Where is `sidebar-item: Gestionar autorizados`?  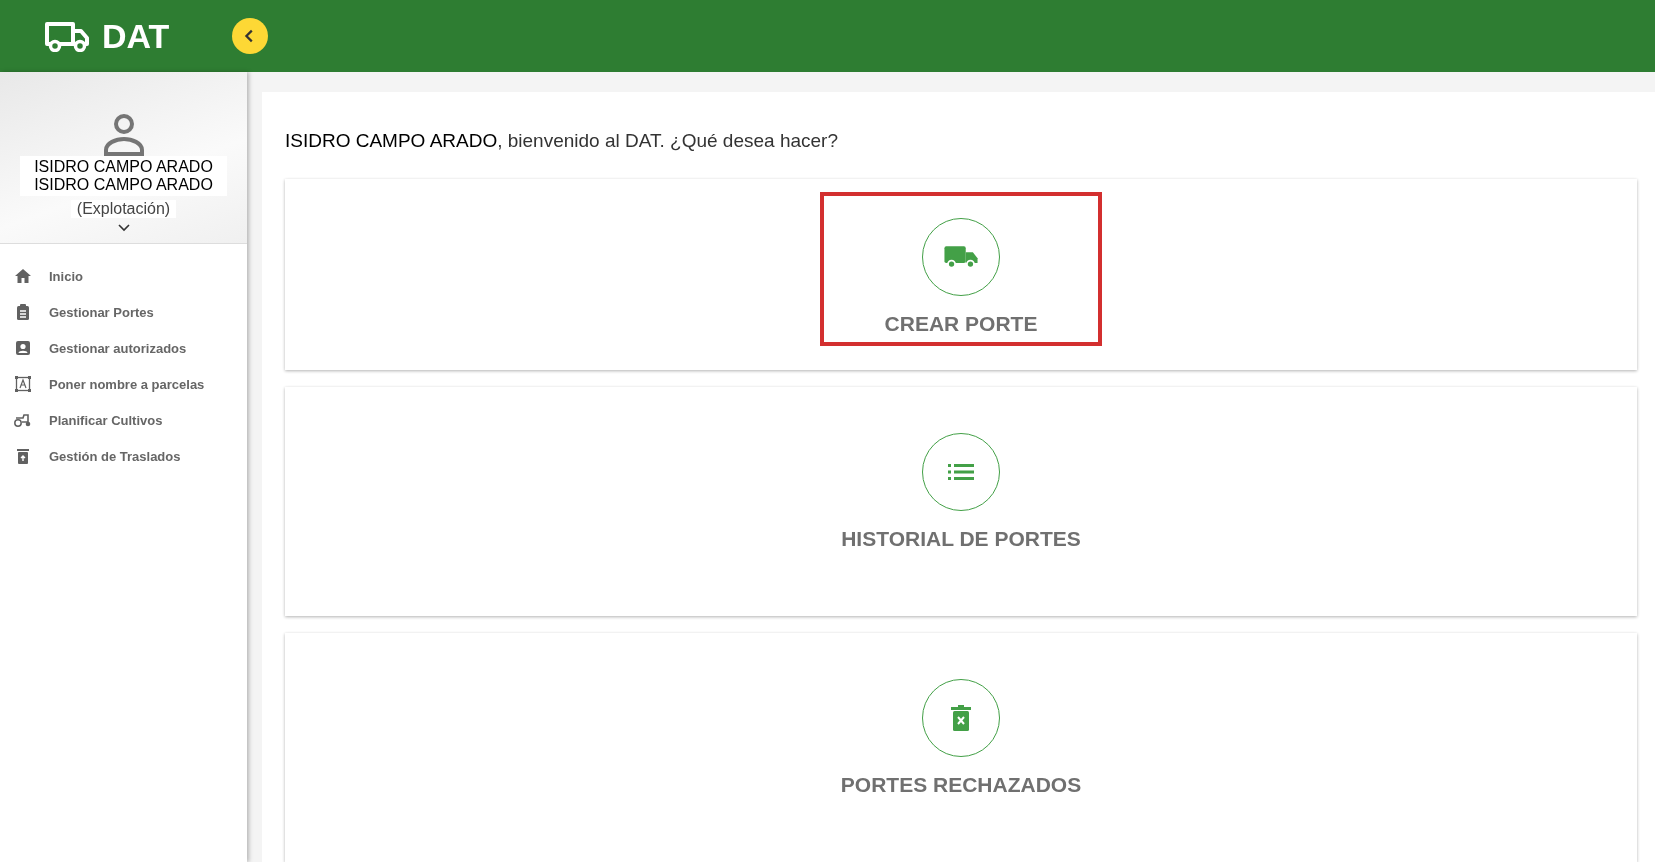
sidebar-item: Gestionar autorizados is located at coordinates (123, 348).